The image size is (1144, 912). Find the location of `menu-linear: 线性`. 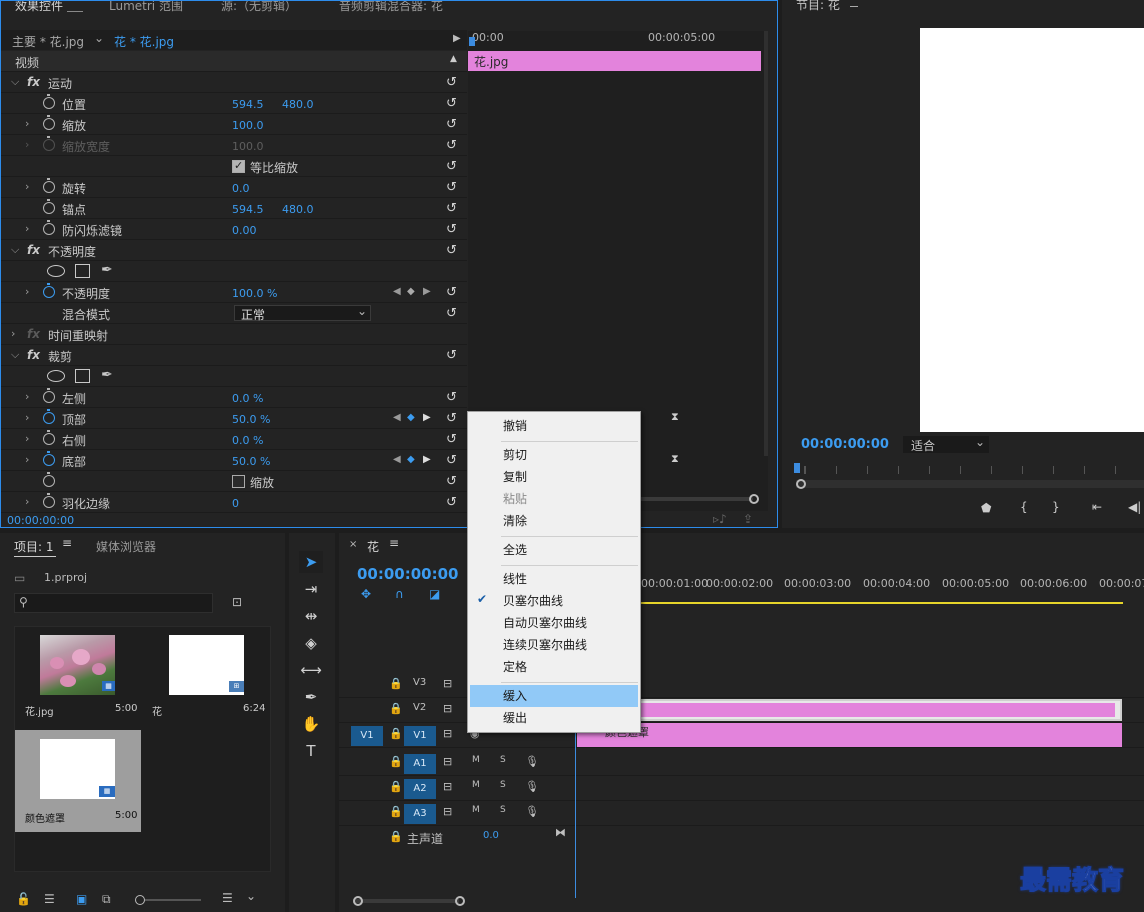

menu-linear: 线性 is located at coordinates (554, 579).